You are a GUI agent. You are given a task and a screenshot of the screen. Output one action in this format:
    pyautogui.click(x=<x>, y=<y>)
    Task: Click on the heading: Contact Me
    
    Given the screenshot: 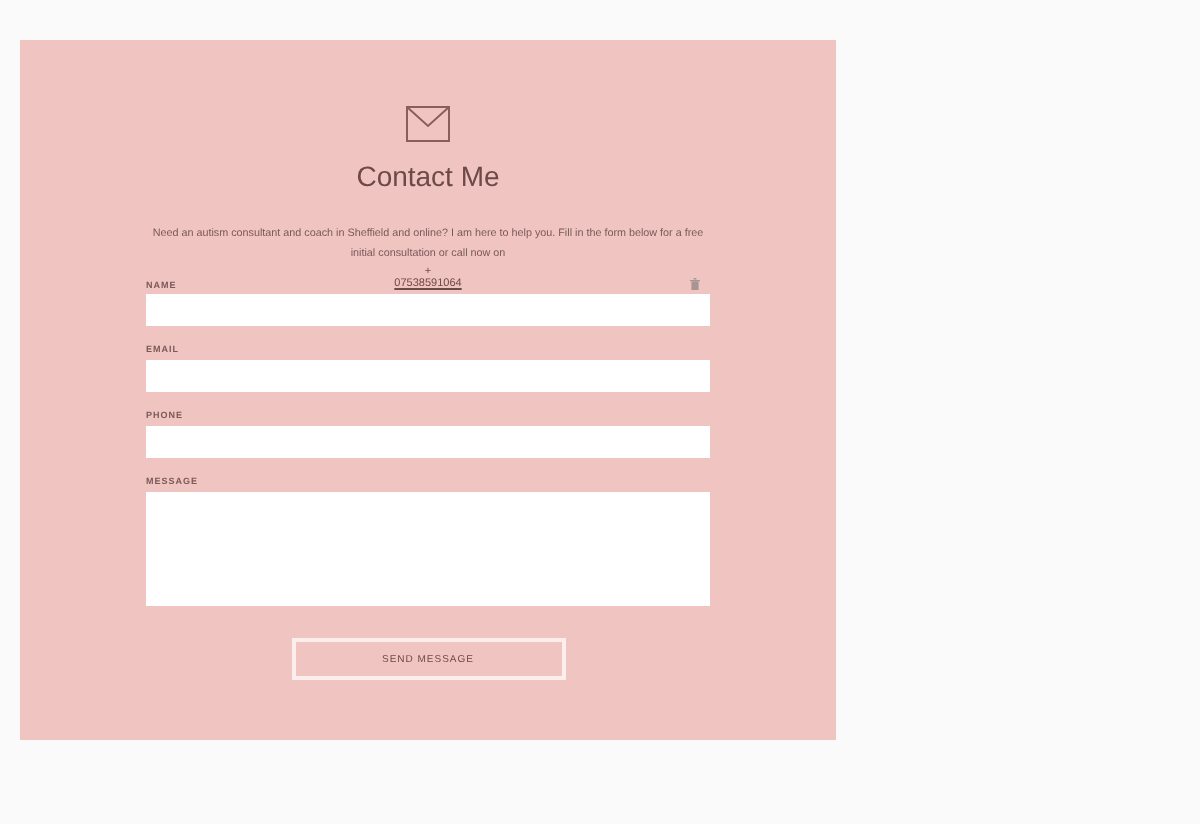 What is the action you would take?
    pyautogui.click(x=428, y=176)
    